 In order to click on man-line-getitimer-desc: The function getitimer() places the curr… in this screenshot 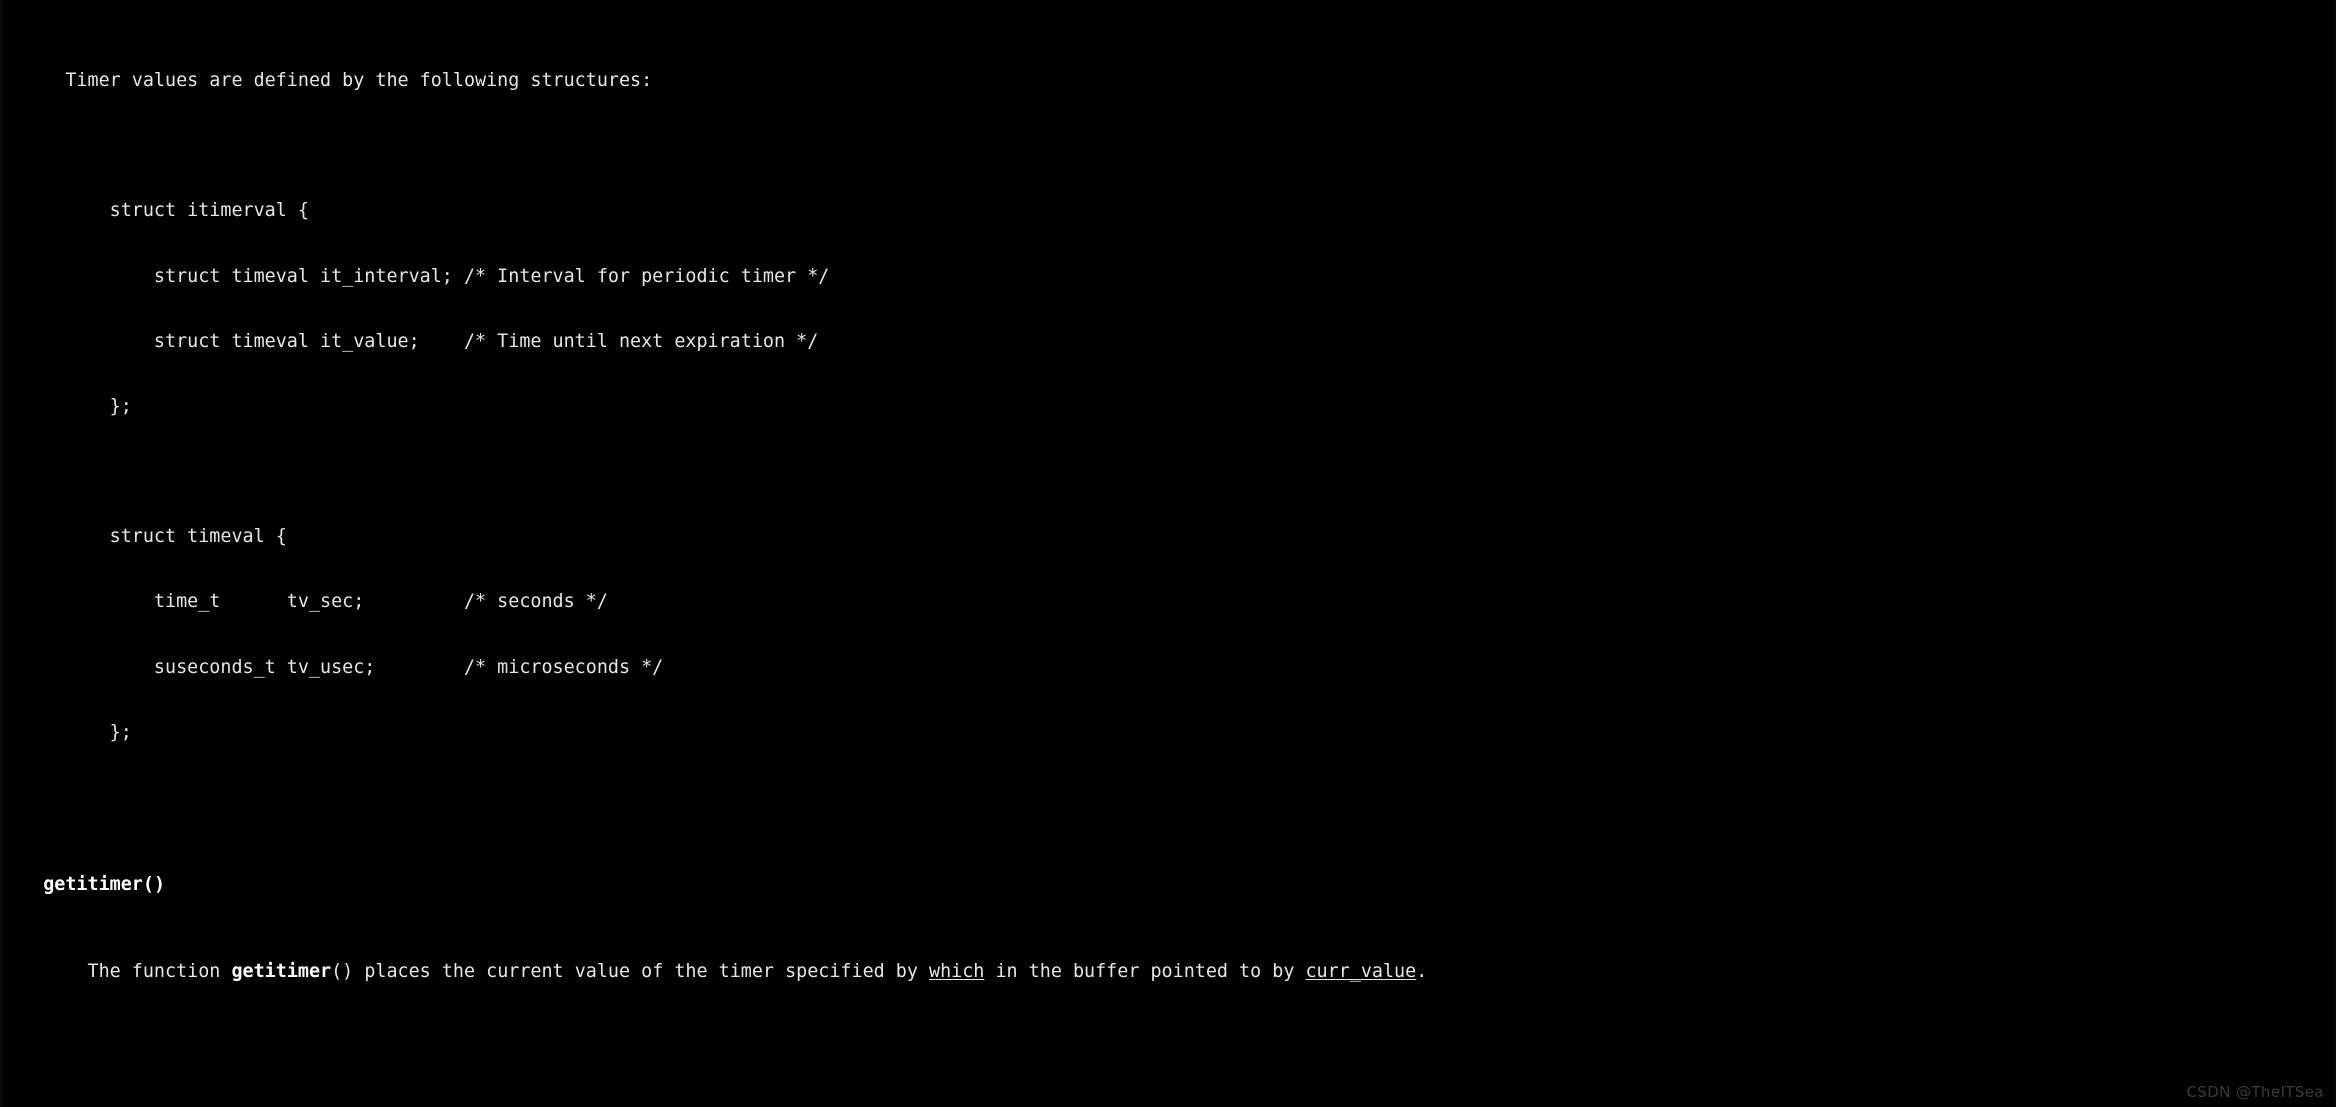, I will do `click(1170, 972)`.